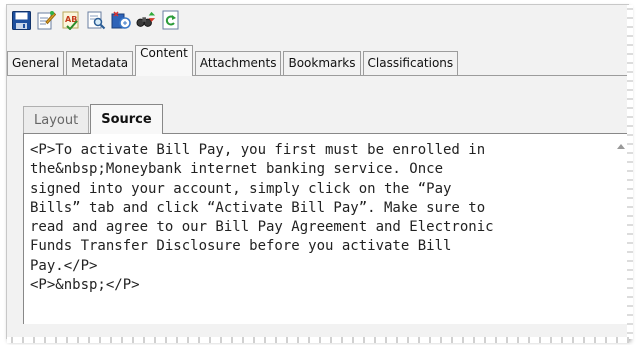 The height and width of the screenshot is (345, 638). Describe the element at coordinates (71, 20) in the screenshot. I see `spell-check-icon: AB` at that location.